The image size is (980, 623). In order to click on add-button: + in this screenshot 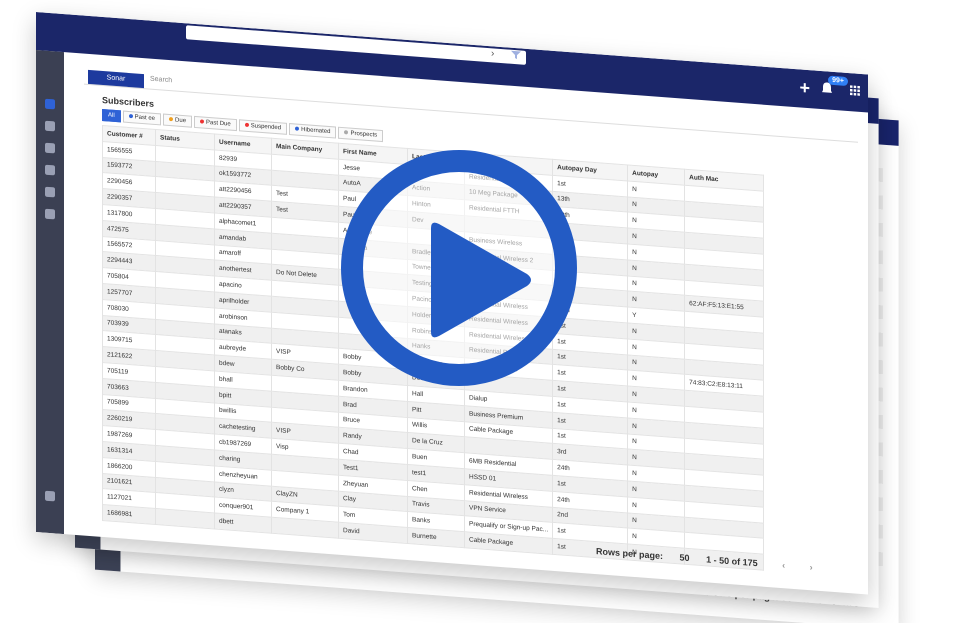, I will do `click(804, 88)`.